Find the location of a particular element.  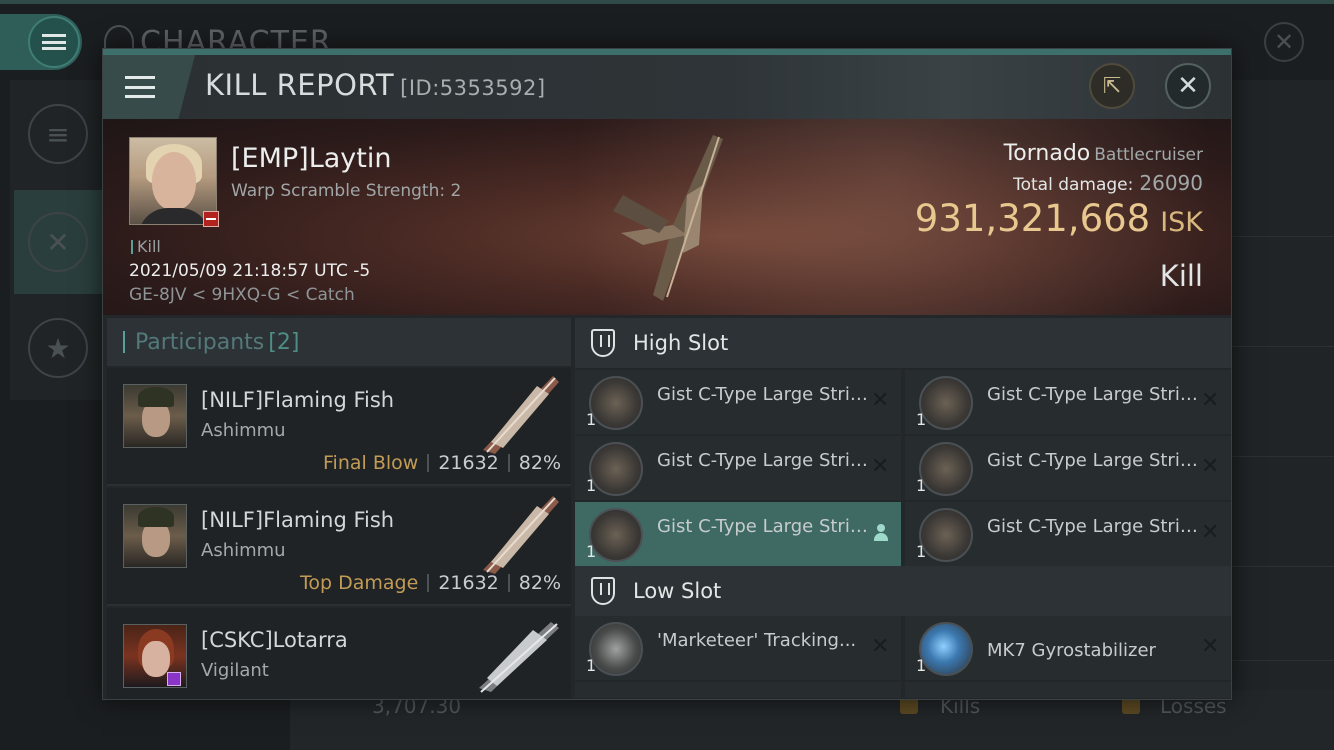

close-button: ✕ is located at coordinates (1188, 86).